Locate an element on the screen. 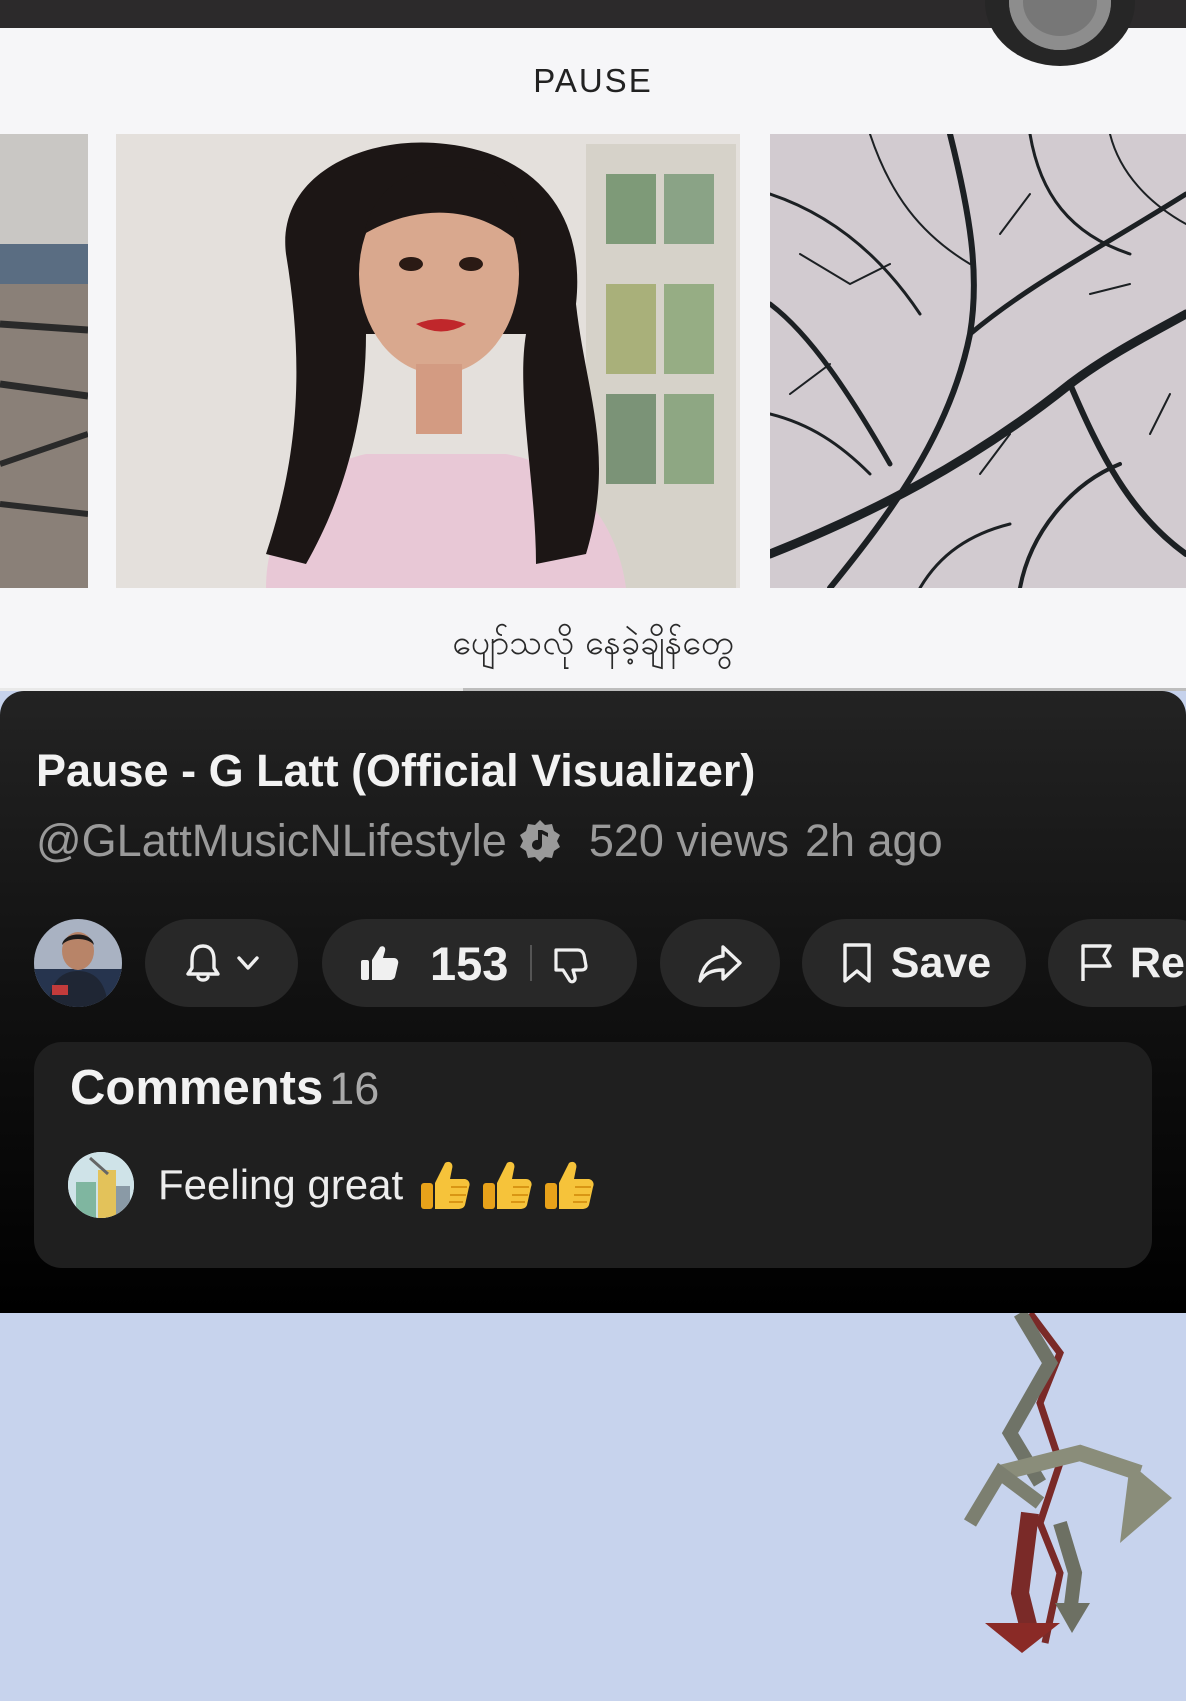  comments-label: Comments is located at coordinates (197, 1088).